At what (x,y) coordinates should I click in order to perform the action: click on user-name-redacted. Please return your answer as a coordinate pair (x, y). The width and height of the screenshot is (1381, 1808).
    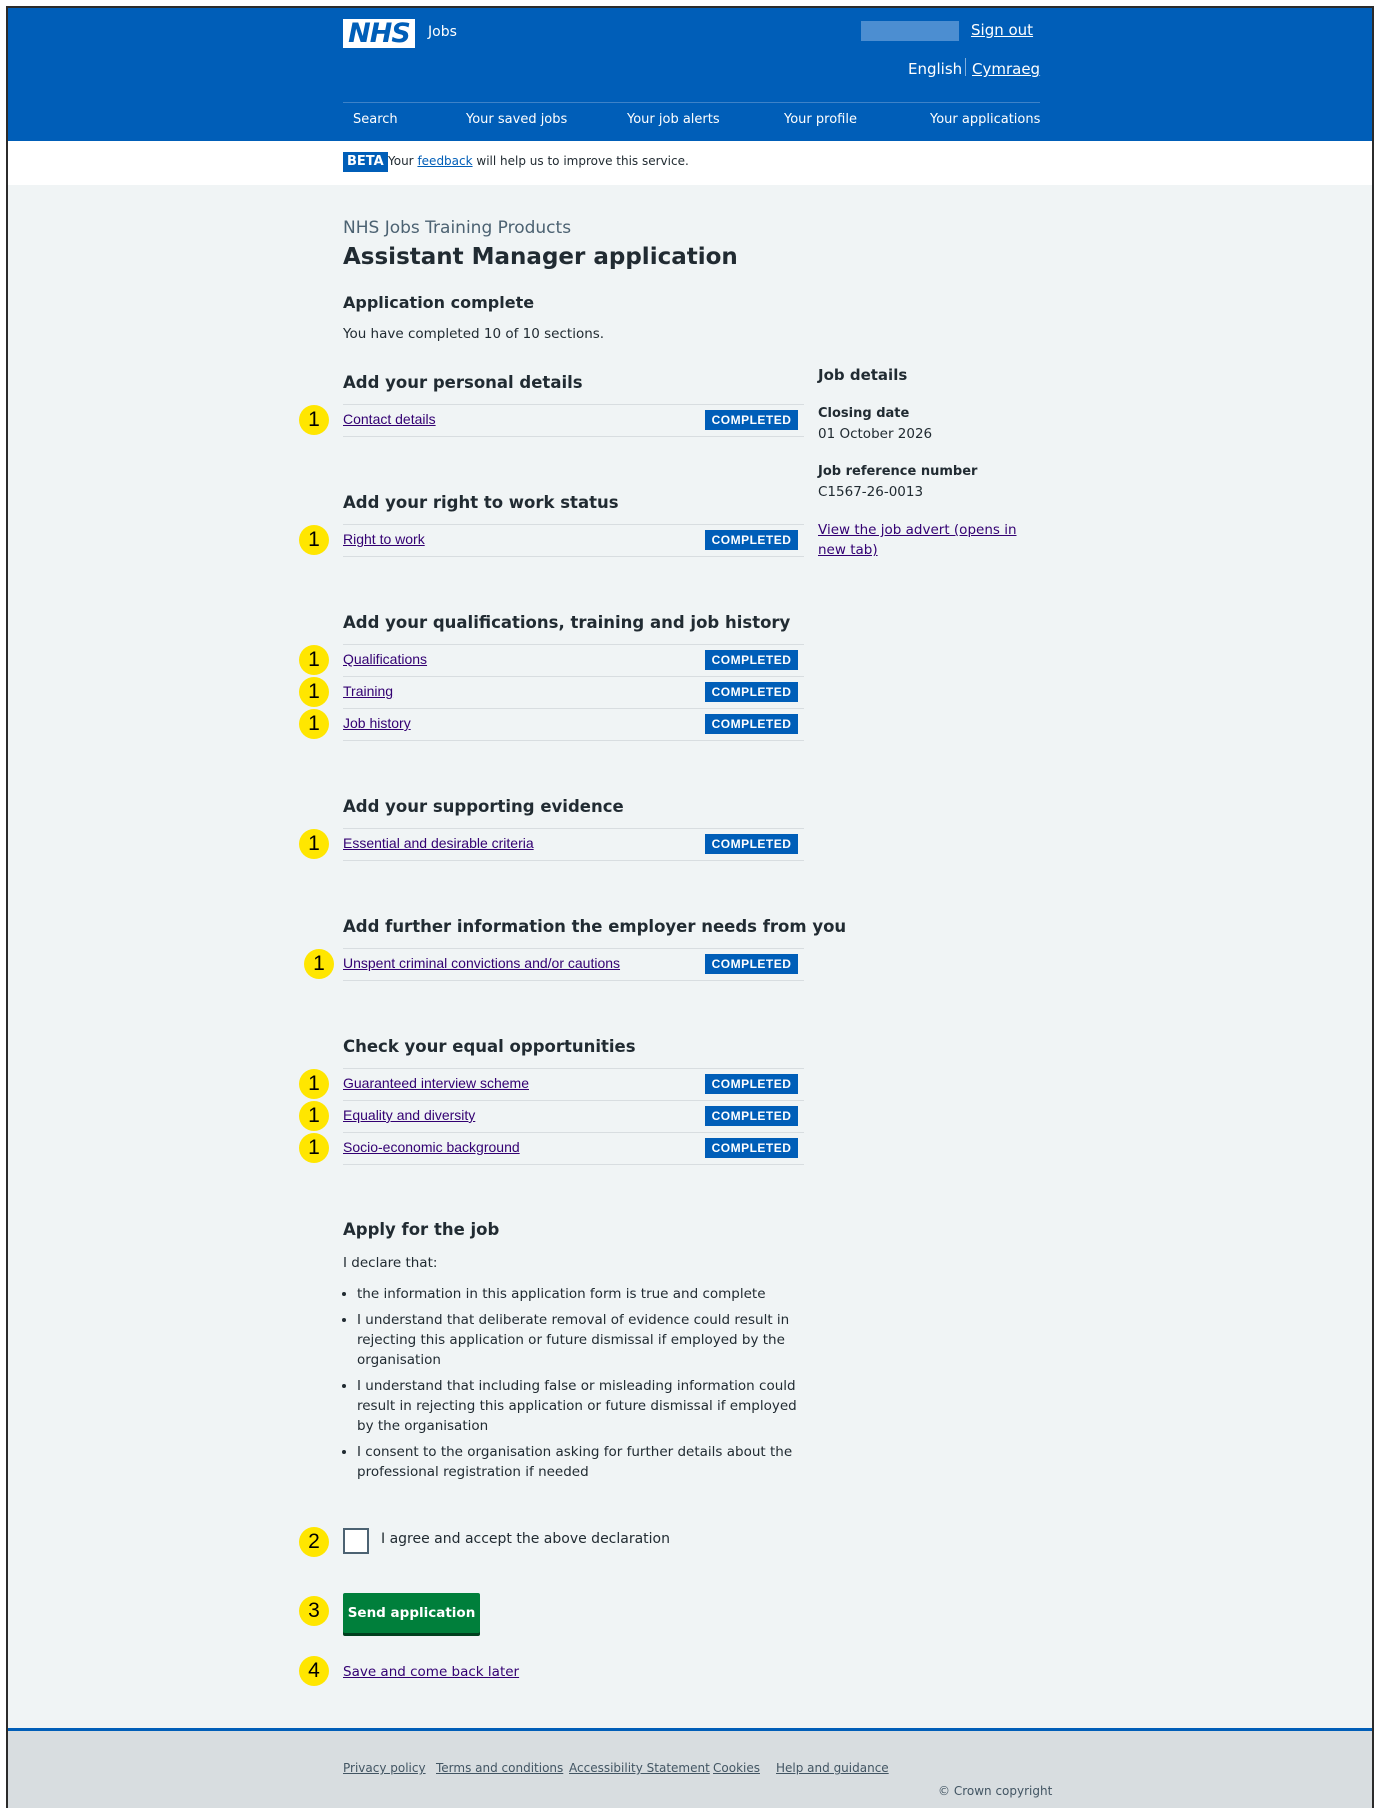
    Looking at the image, I should click on (910, 31).